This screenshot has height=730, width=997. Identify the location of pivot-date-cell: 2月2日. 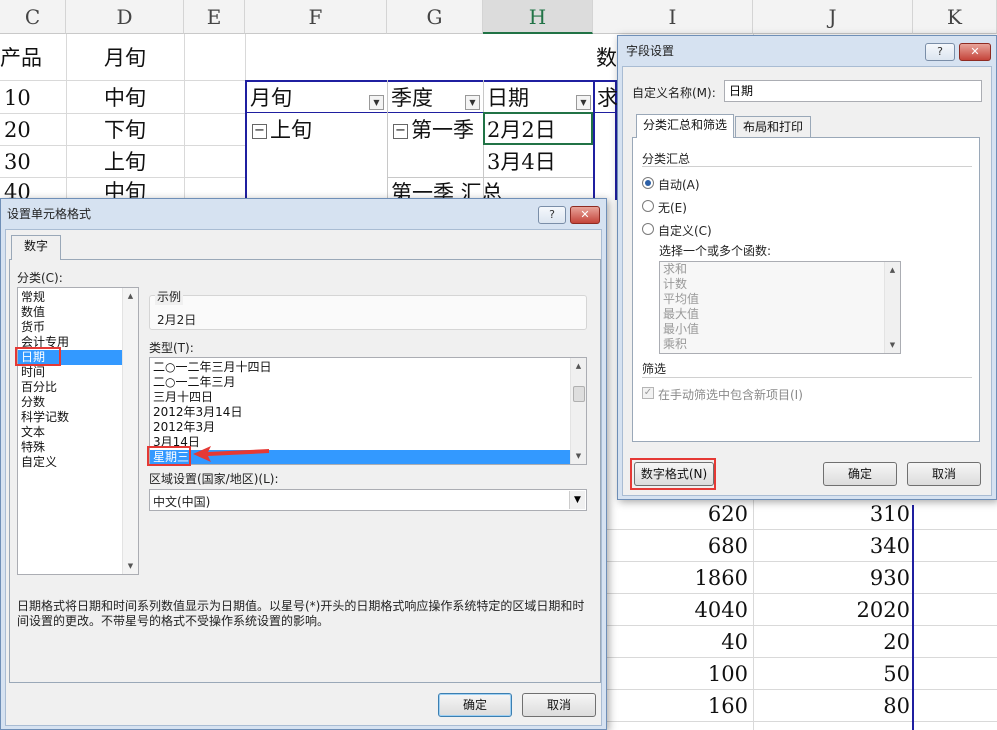
(521, 130).